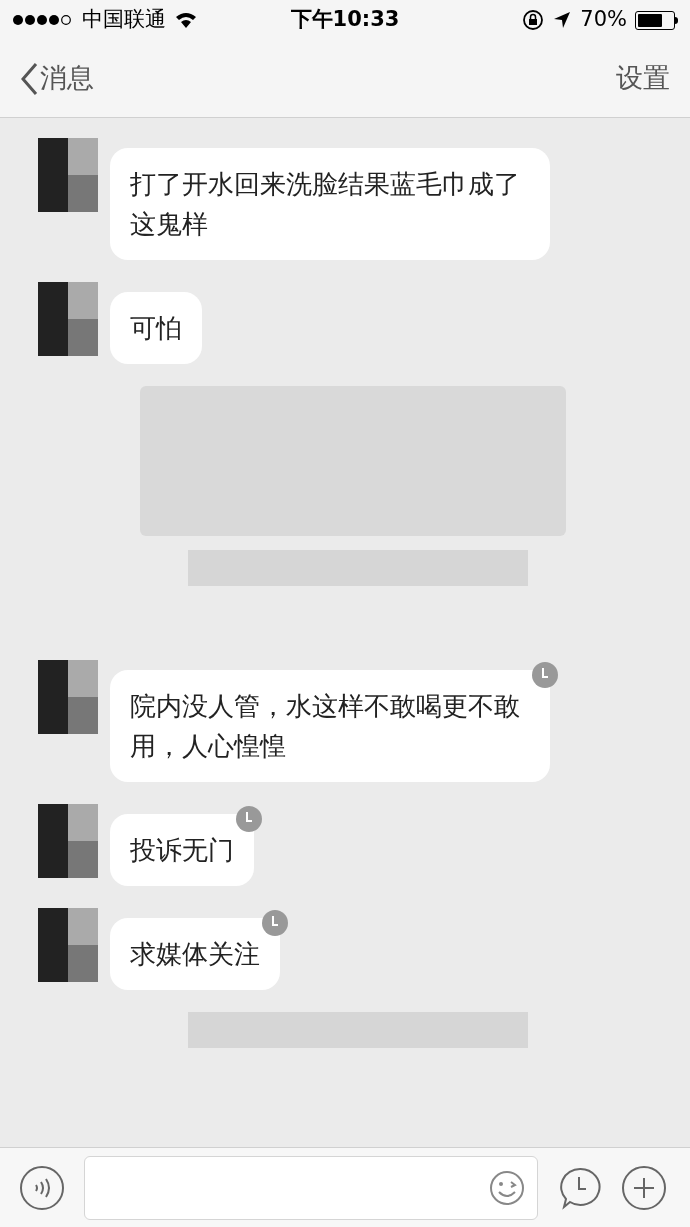 This screenshot has width=690, height=1227. What do you see at coordinates (330, 726) in the screenshot?
I see `message-bubble: 院内没人管，水这样不敢喝更不敢用，人心惶惶` at bounding box center [330, 726].